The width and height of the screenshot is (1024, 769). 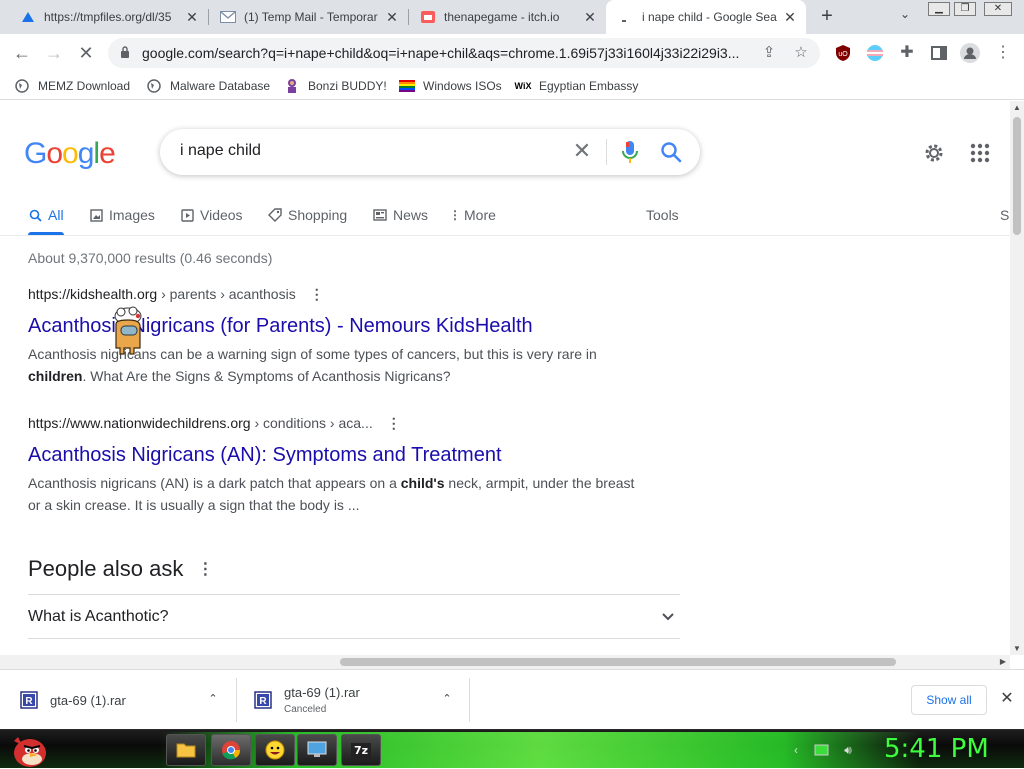 What do you see at coordinates (939, 9) in the screenshot?
I see `minimize-button: ▁` at bounding box center [939, 9].